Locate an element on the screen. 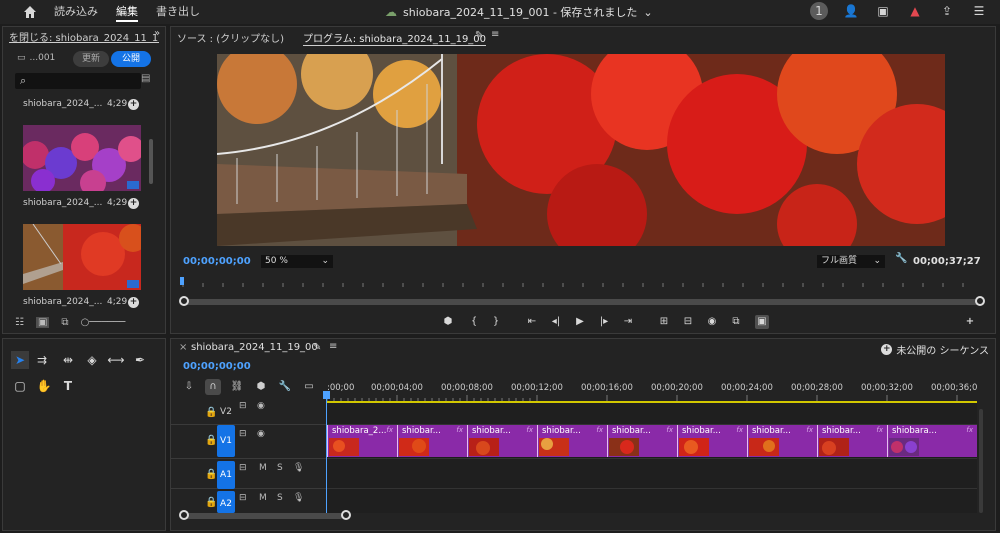  clip-thumbnail-umbrellas is located at coordinates (82, 158).